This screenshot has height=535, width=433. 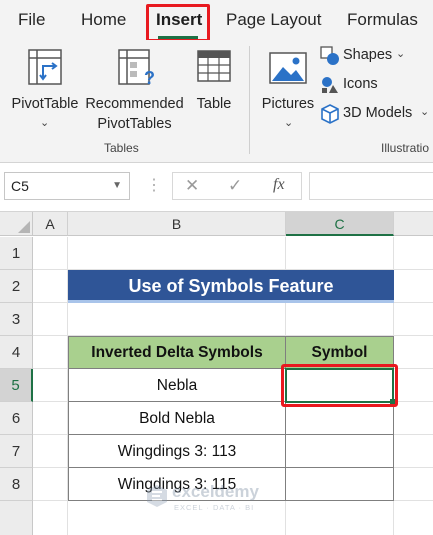 What do you see at coordinates (67, 186) in the screenshot?
I see `name-box: C5 ▼` at bounding box center [67, 186].